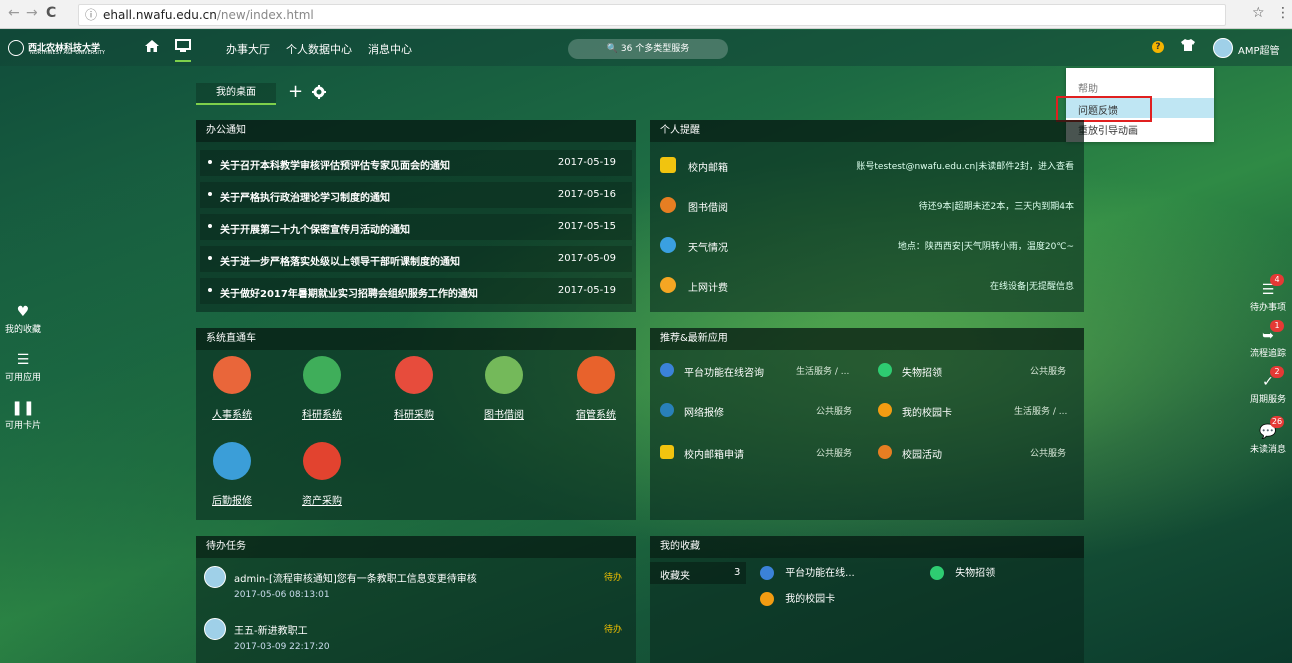  What do you see at coordinates (965, 165) in the screenshot?
I see `reminder-info: 账号testest@nwafu.edu.cn|未读邮件2封，进入查看` at bounding box center [965, 165].